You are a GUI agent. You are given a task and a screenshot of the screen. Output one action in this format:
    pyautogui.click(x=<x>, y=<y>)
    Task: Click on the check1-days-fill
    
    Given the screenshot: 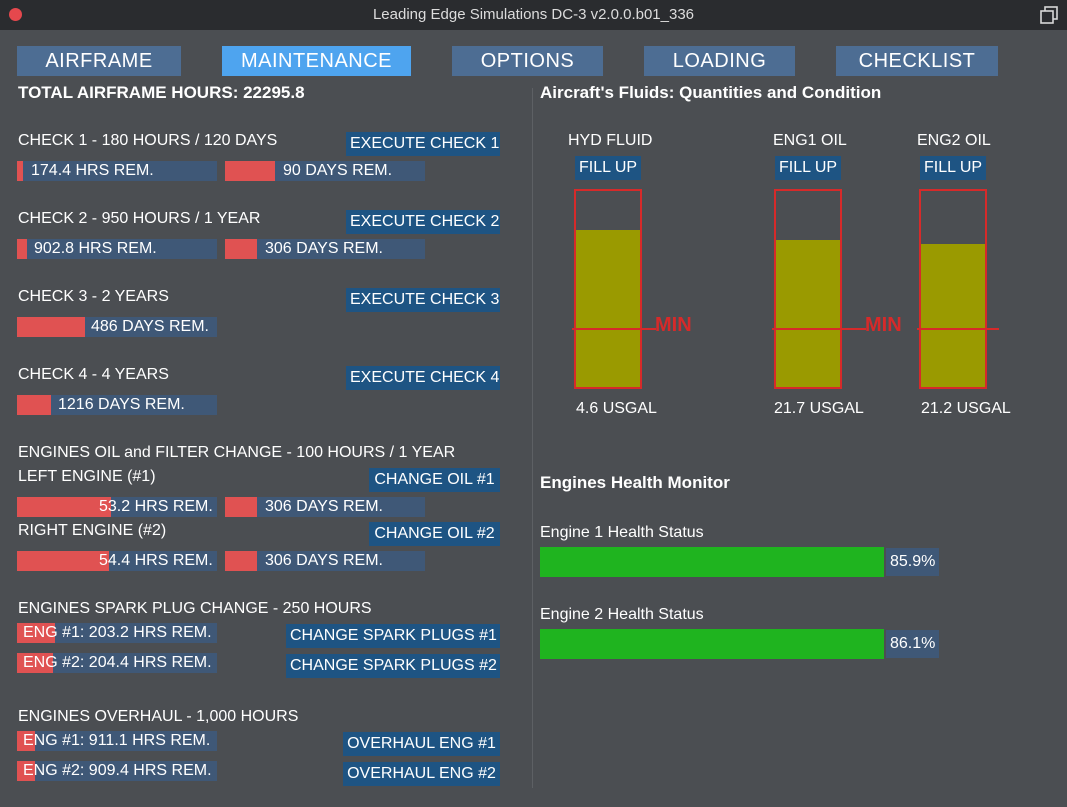 What is the action you would take?
    pyautogui.click(x=250, y=171)
    